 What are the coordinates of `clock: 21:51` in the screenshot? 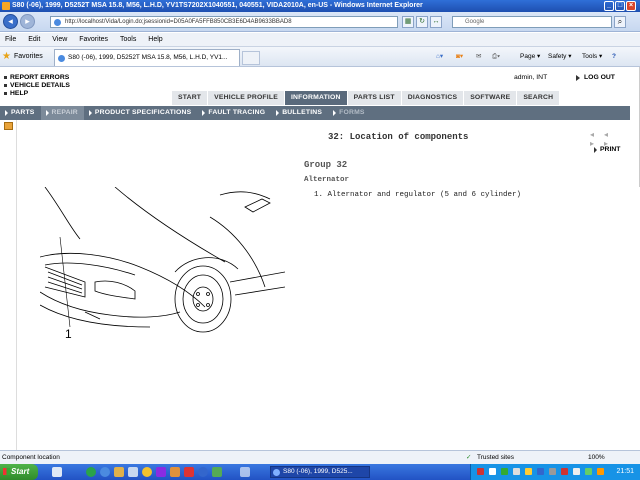 It's located at (625, 471).